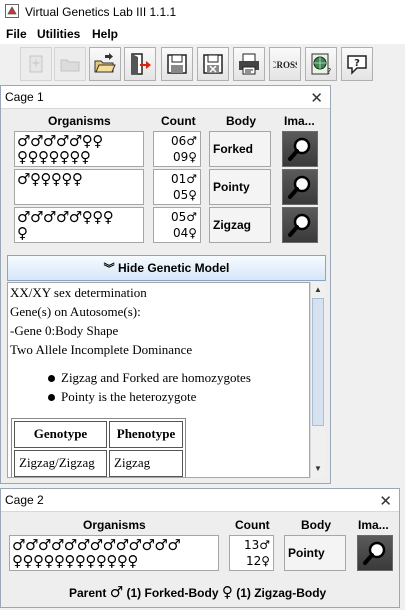  What do you see at coordinates (22, 233) in the screenshot?
I see `female-symbols: ♀` at bounding box center [22, 233].